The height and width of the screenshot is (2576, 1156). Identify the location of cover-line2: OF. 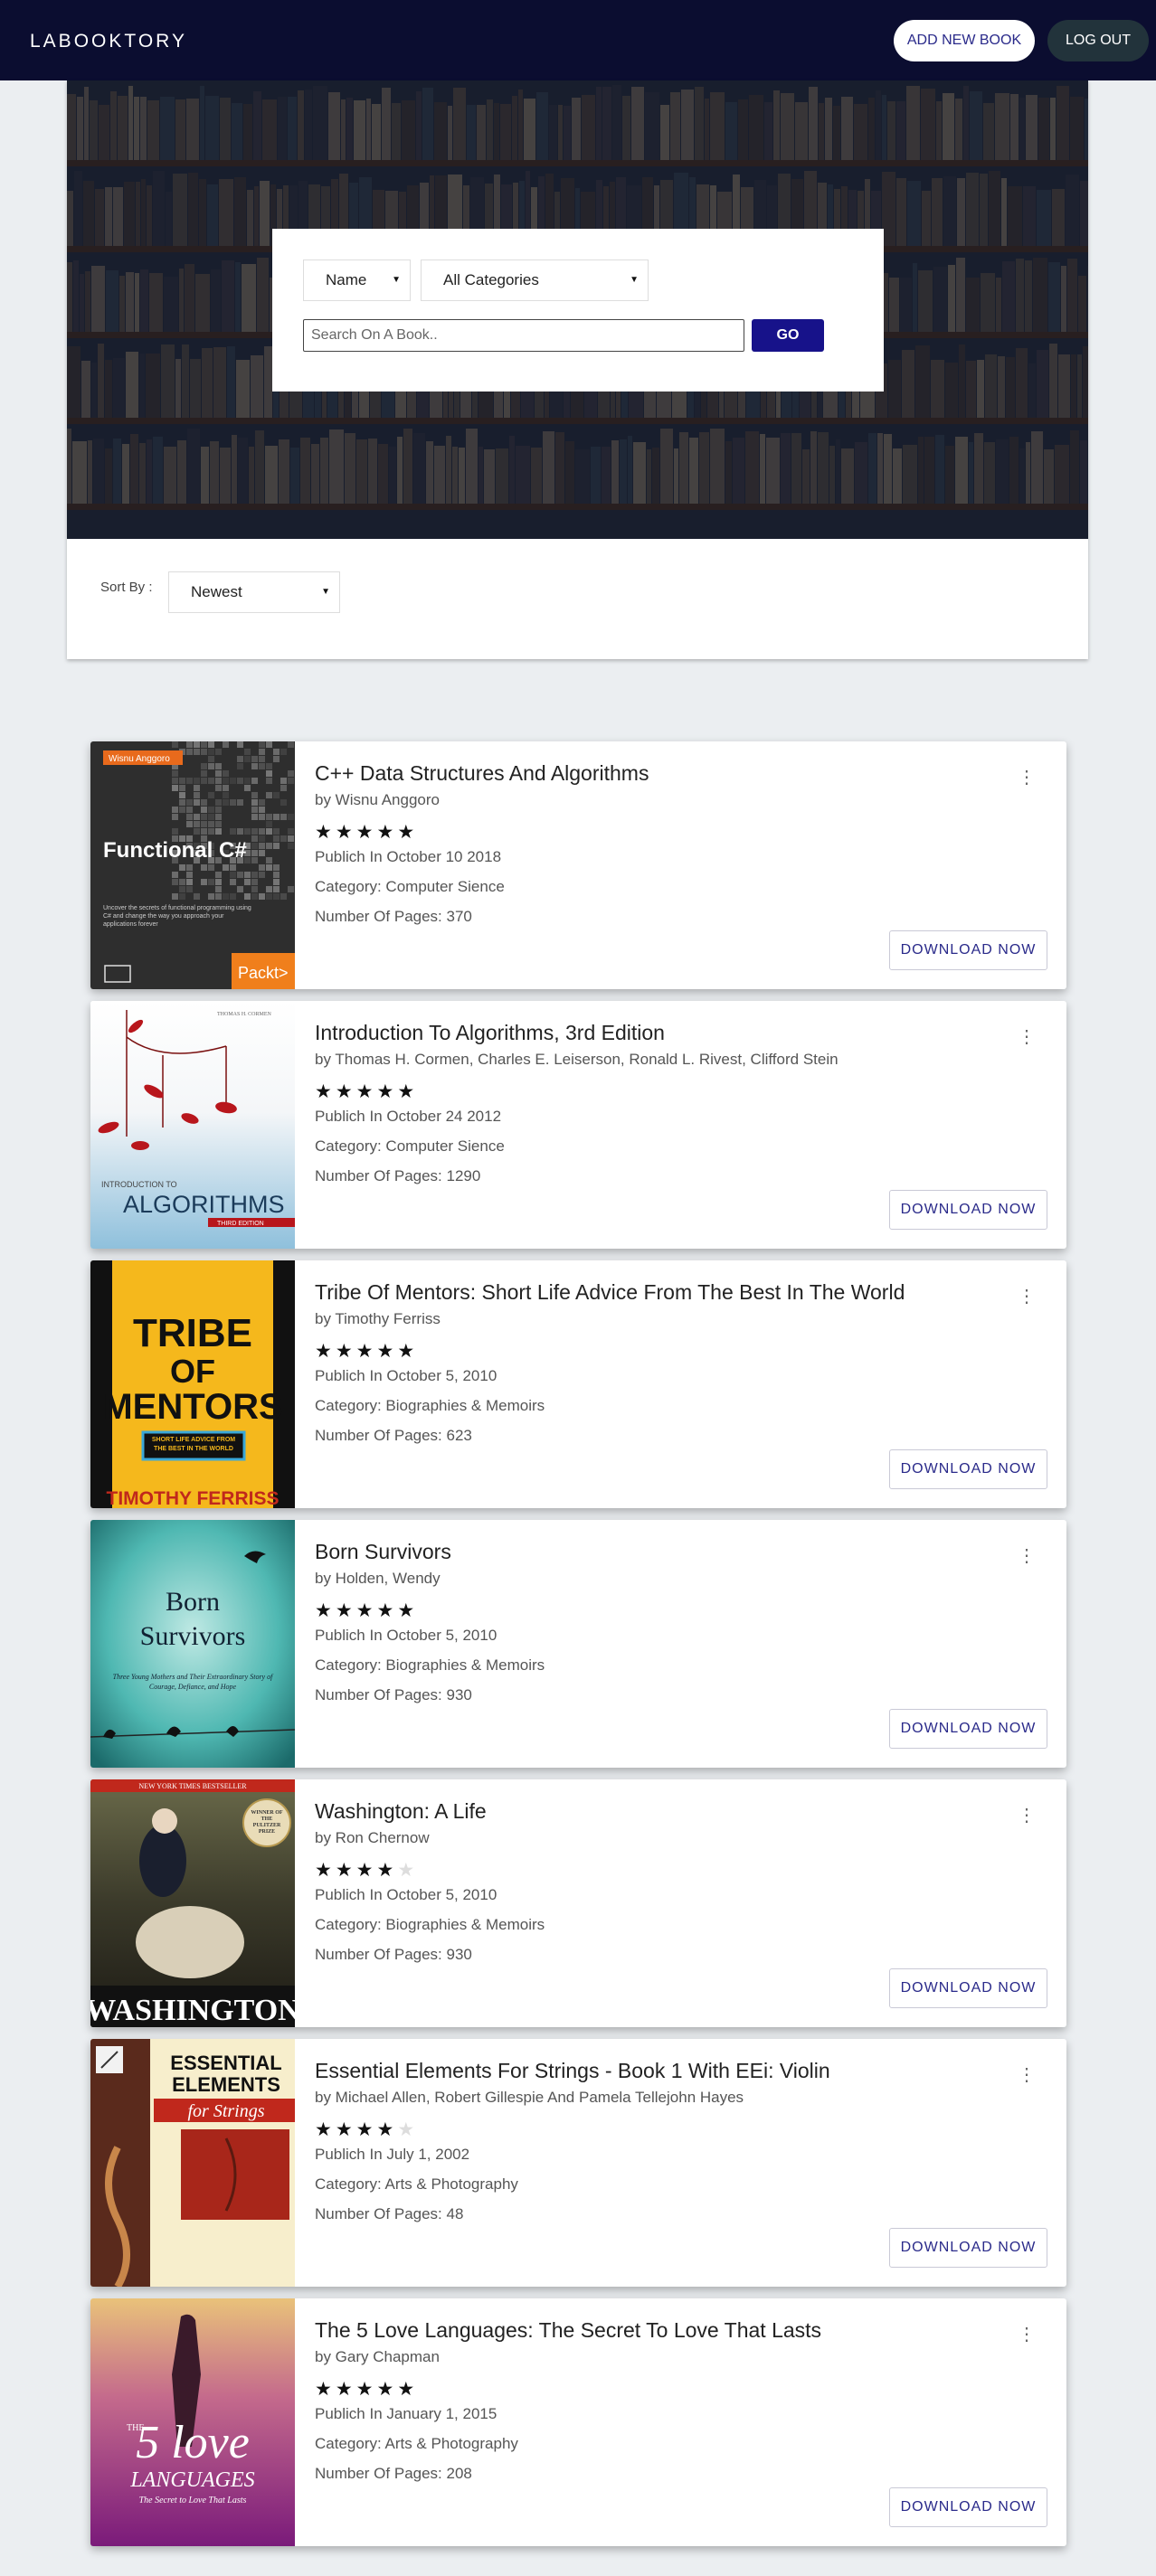
(192, 1371).